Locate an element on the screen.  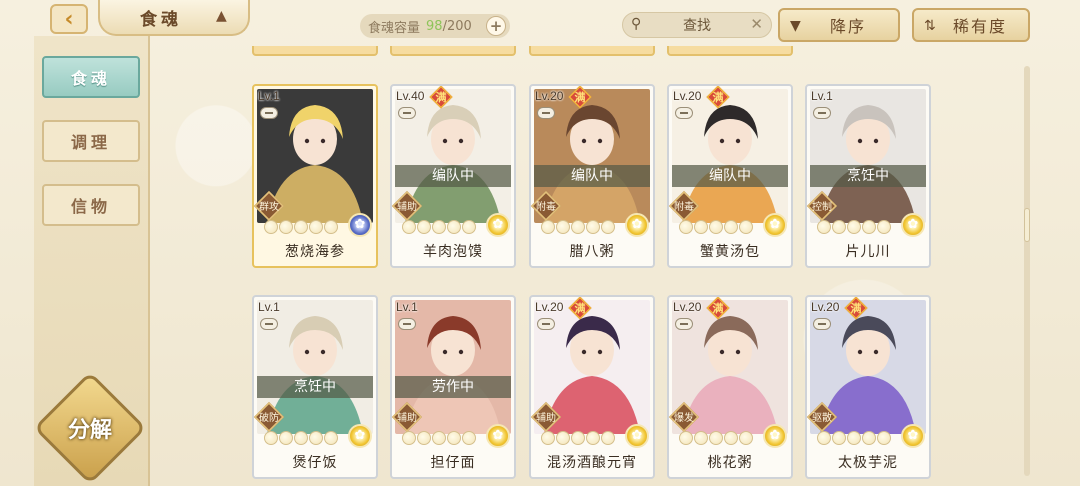
decompose-label: 分解 is located at coordinates (90, 428).